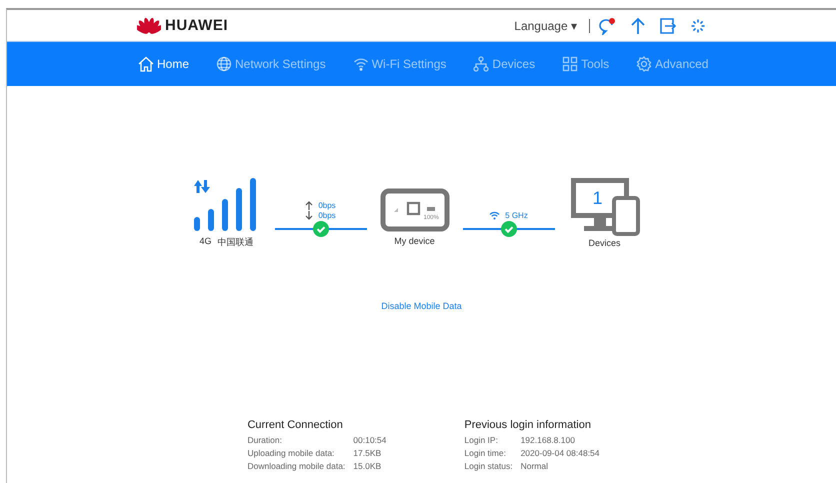 Image resolution: width=836 pixels, height=483 pixels. What do you see at coordinates (196, 25) in the screenshot?
I see `brand-name: HUAWEI` at bounding box center [196, 25].